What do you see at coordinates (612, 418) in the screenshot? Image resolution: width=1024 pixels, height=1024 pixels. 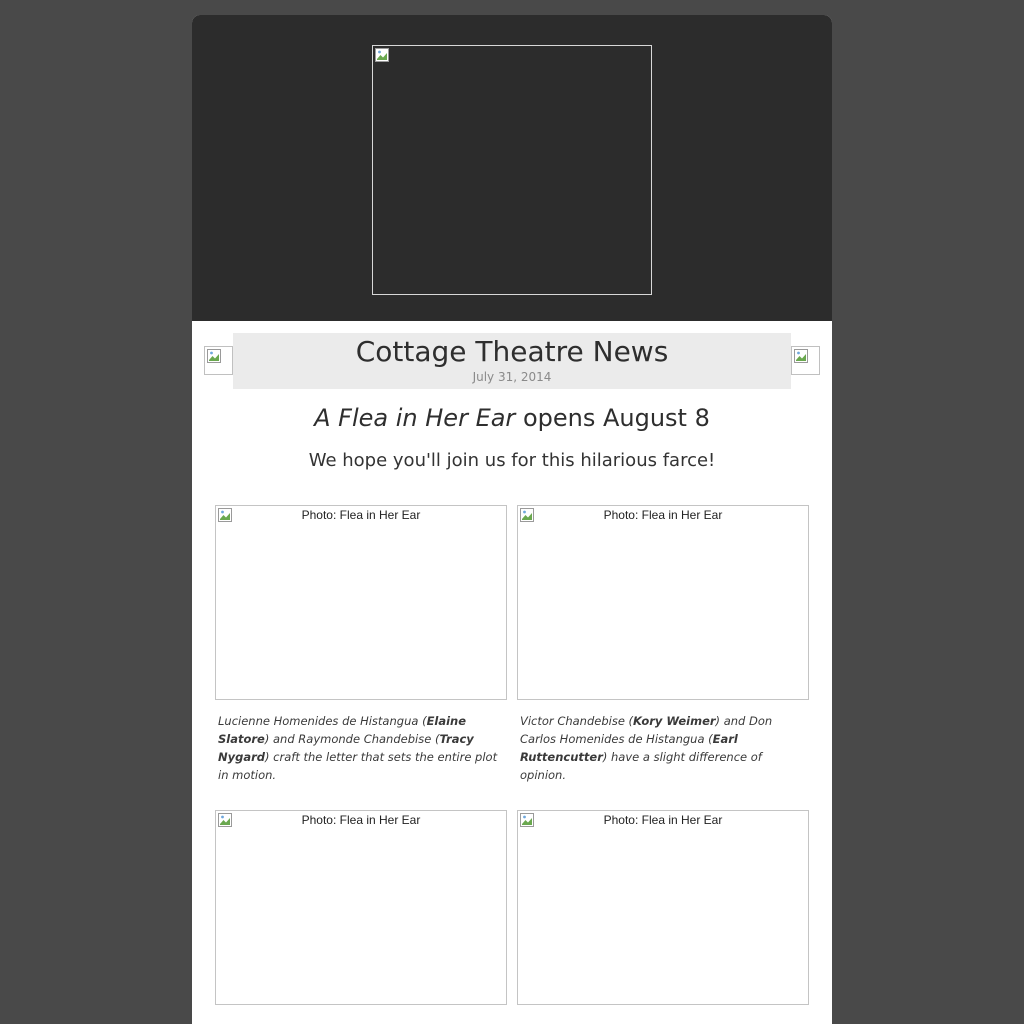 I see `headline-suffix: opens August 8` at bounding box center [612, 418].